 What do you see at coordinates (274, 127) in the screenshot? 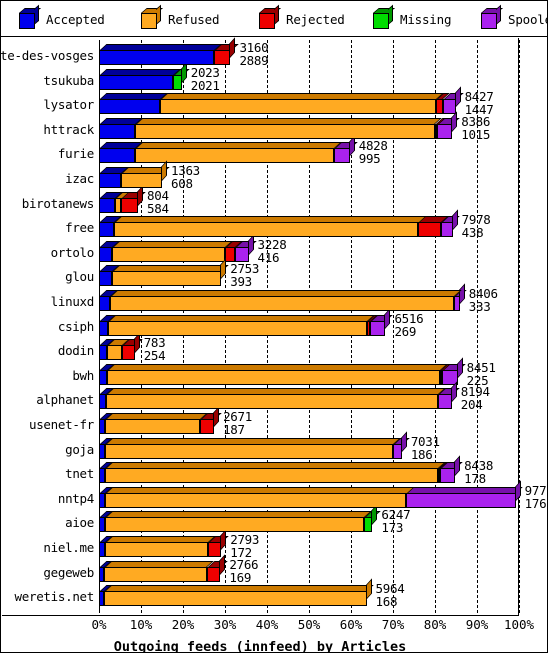
I see `chart-row: httrack 8386 1015` at bounding box center [274, 127].